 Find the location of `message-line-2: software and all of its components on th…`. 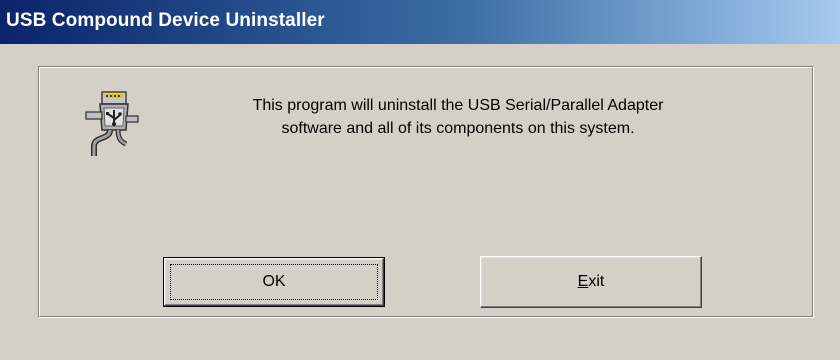

message-line-2: software and all of its components on th… is located at coordinates (458, 128).